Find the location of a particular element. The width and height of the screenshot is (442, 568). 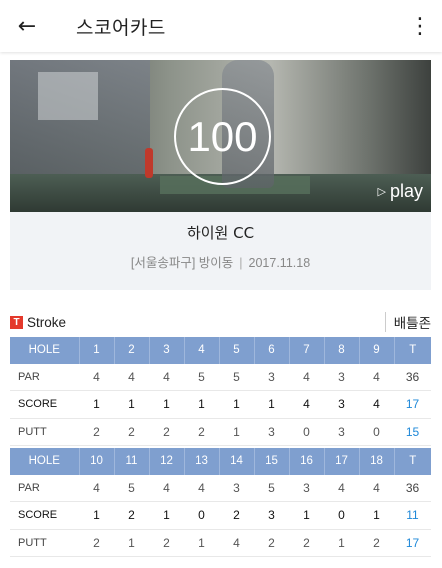

hole-cell: 10 is located at coordinates (96, 461).